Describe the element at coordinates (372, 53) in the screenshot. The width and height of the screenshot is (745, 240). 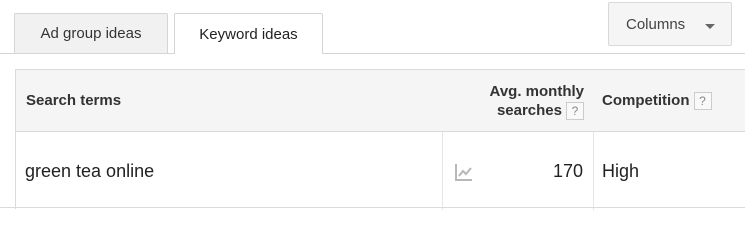
I see `tab-divider` at that location.